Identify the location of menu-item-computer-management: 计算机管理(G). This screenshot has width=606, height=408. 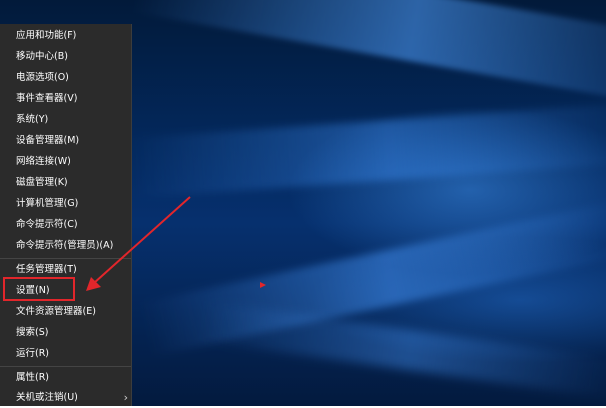
(65, 204).